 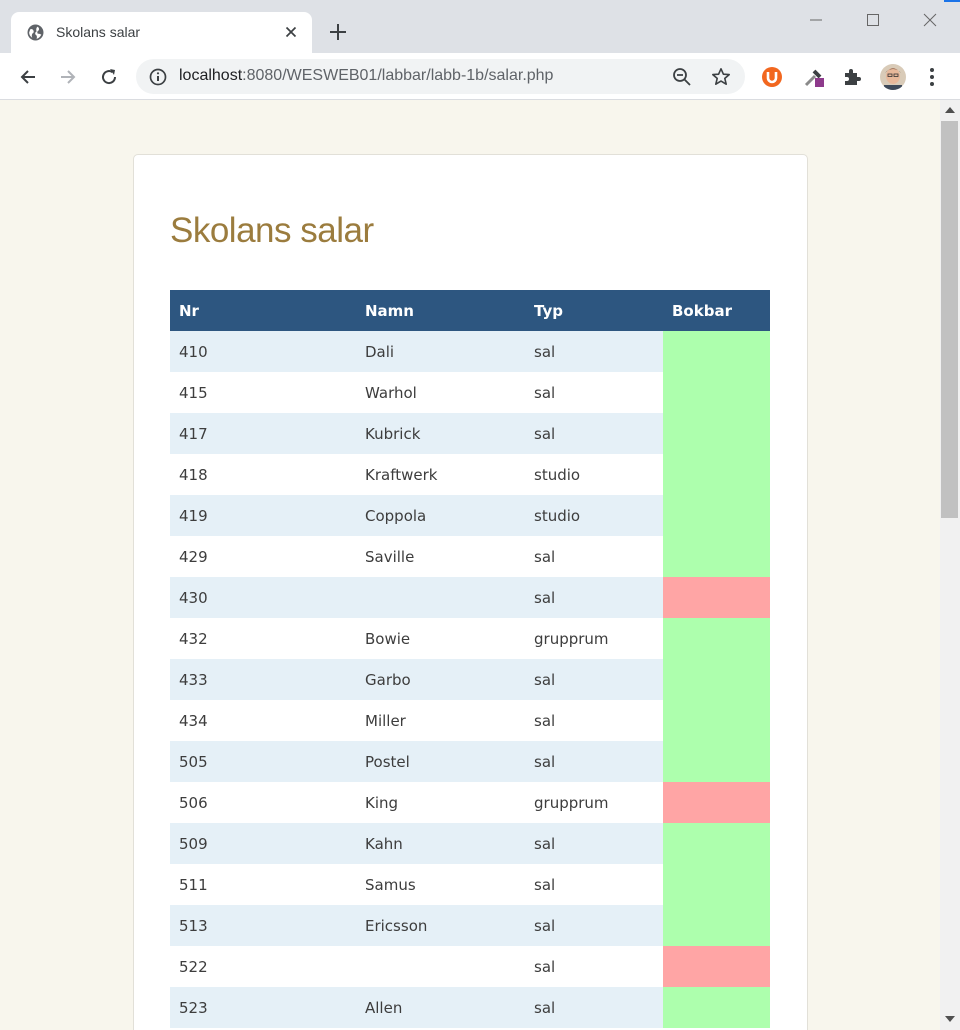 I want to click on cell-typ: grupprum, so click(x=594, y=802).